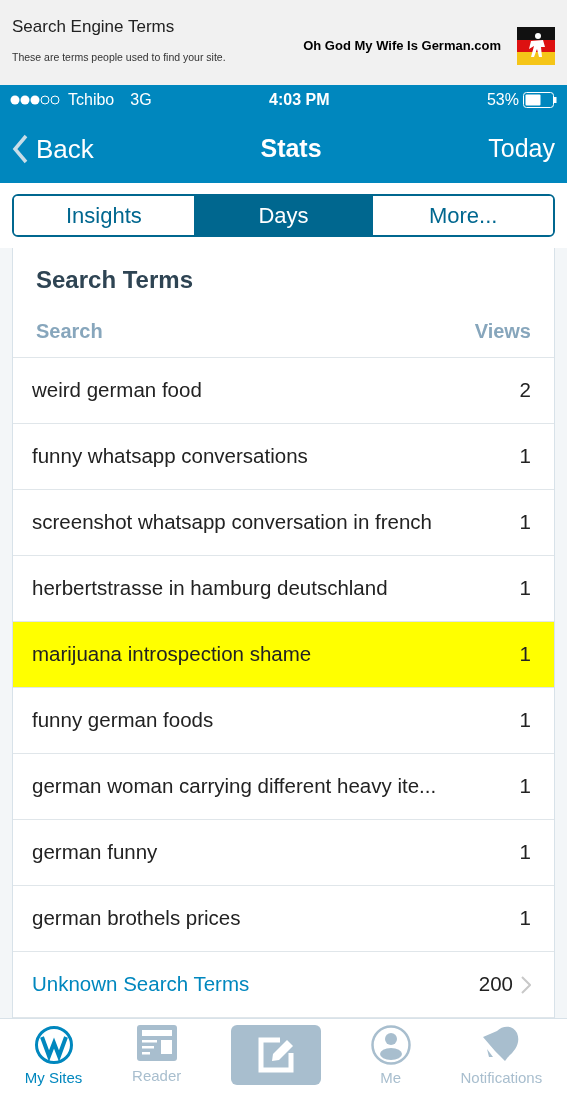  I want to click on search-term: funny german foods, so click(123, 720).